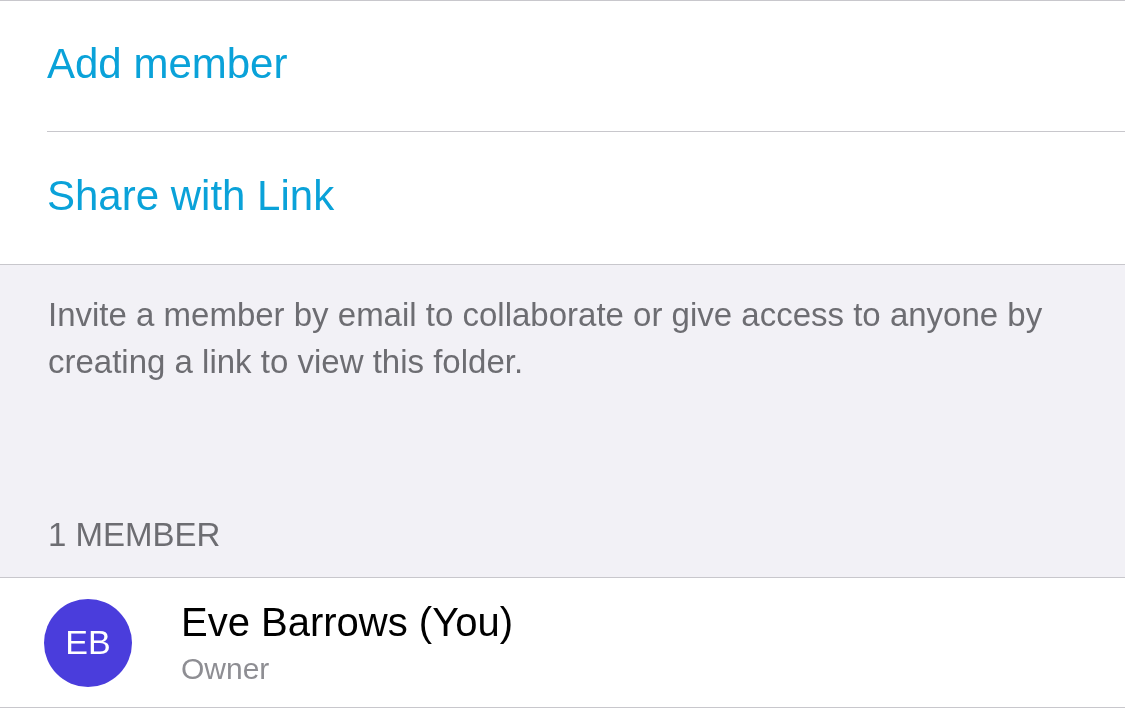 Image resolution: width=1125 pixels, height=708 pixels. I want to click on action-link: Add member, so click(167, 66).